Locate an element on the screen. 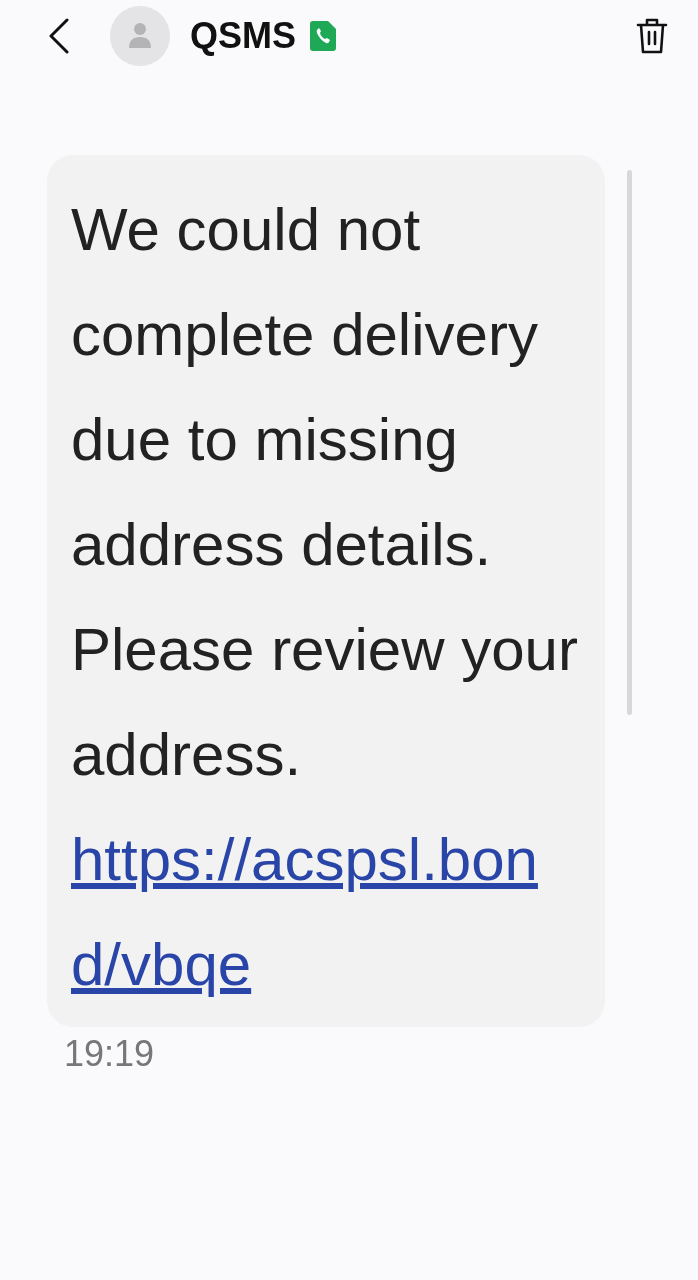 This screenshot has height=1280, width=698. phone-icon is located at coordinates (323, 36).